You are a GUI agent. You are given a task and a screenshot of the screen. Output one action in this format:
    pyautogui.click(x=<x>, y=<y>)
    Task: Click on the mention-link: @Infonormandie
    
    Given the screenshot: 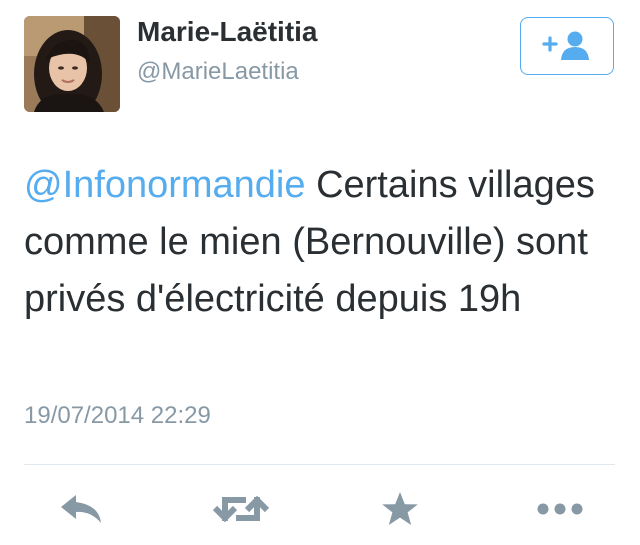 What is the action you would take?
    pyautogui.click(x=165, y=185)
    